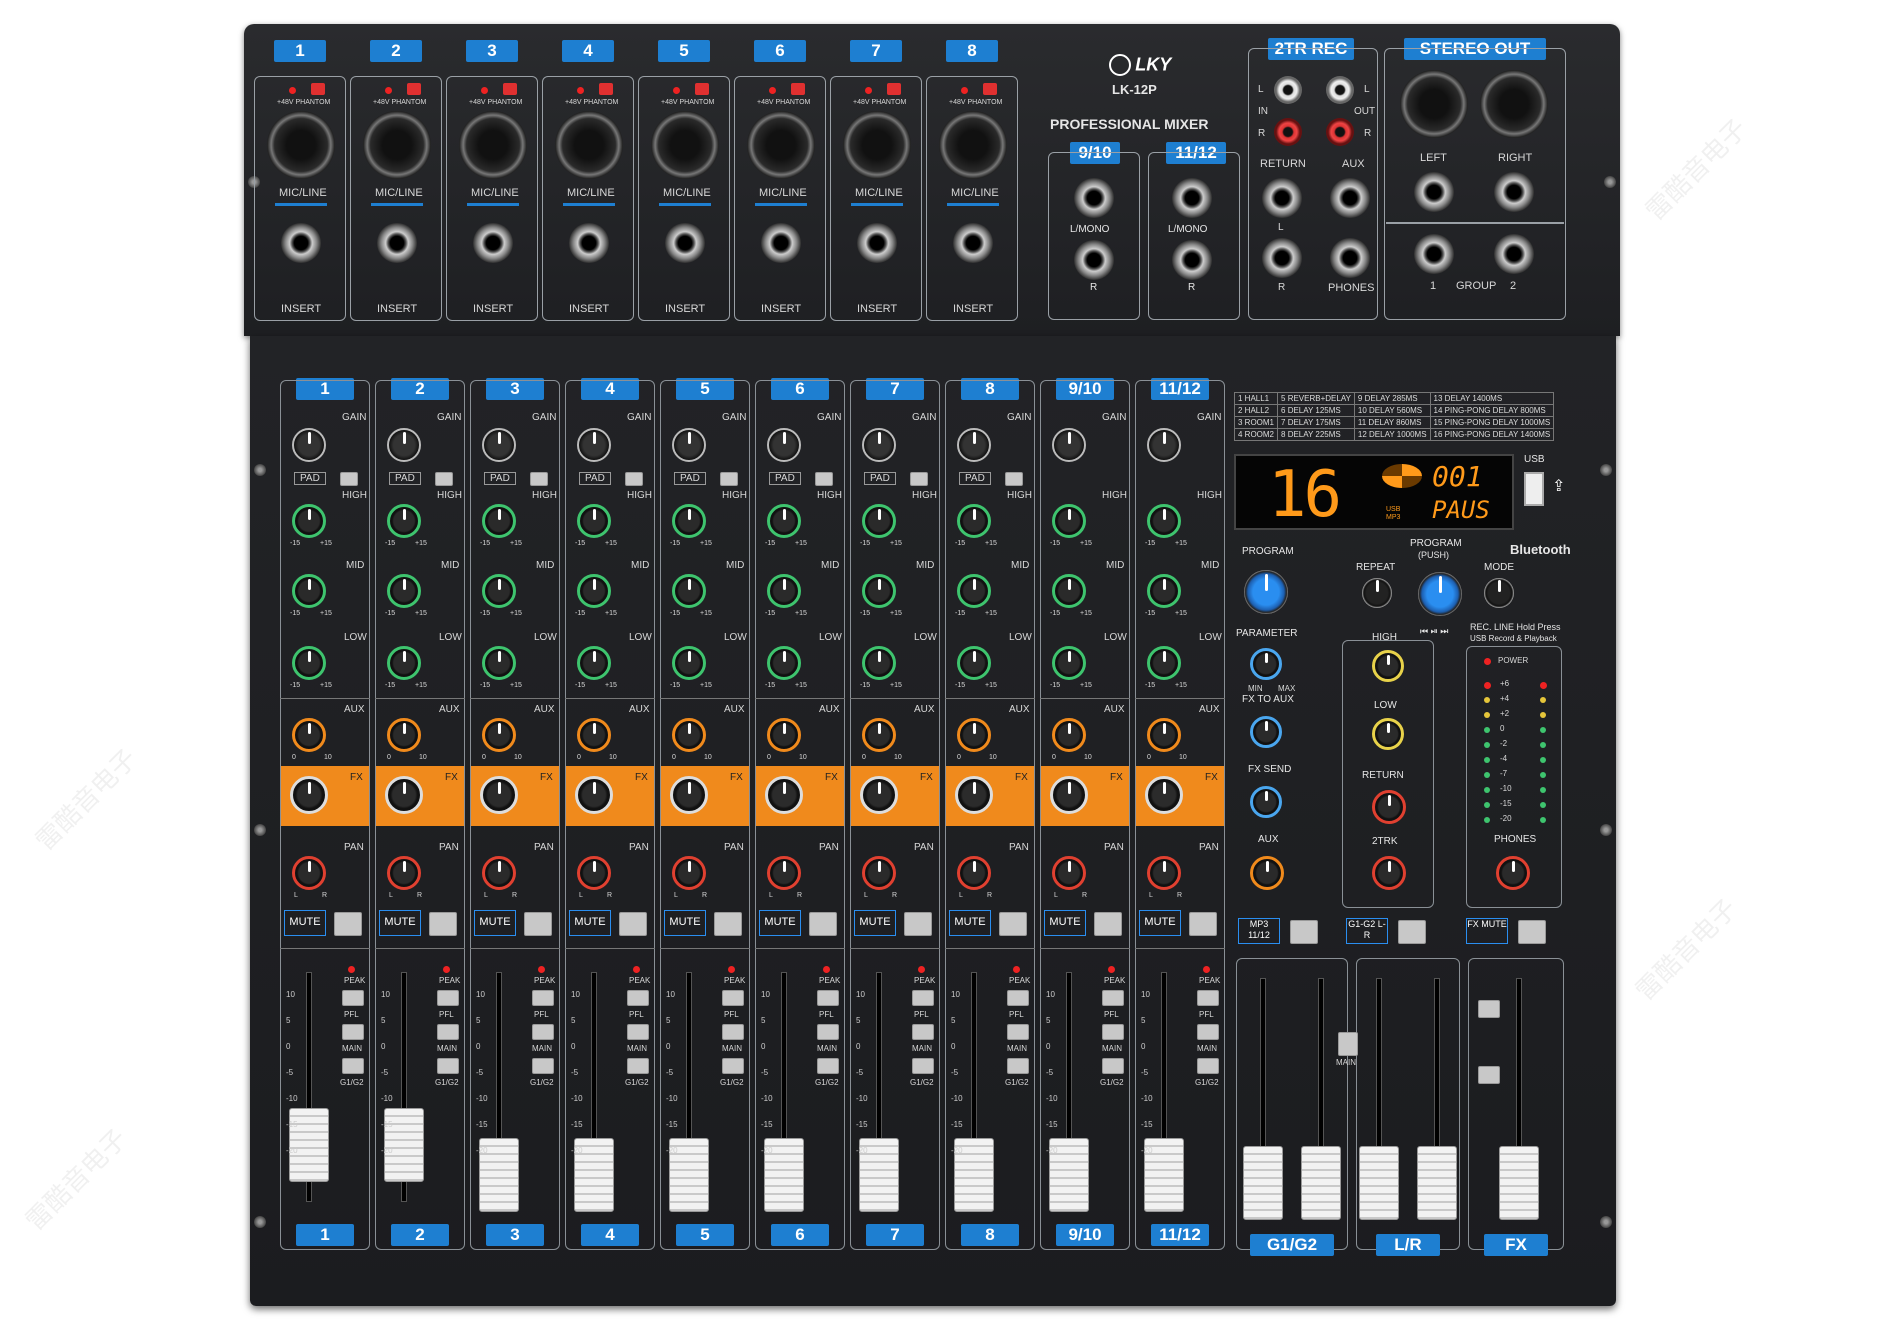 The image size is (1890, 1330). What do you see at coordinates (1350, 198) in the screenshot?
I see `aux-jack` at bounding box center [1350, 198].